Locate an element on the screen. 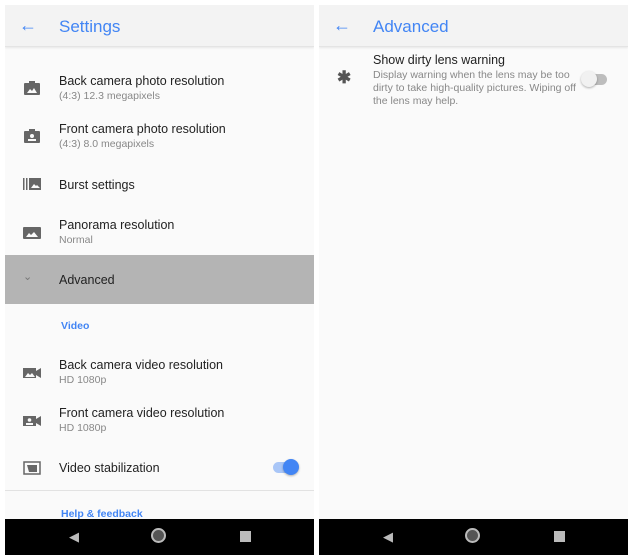 This screenshot has height=560, width=633. page-title: Advanced is located at coordinates (411, 26).